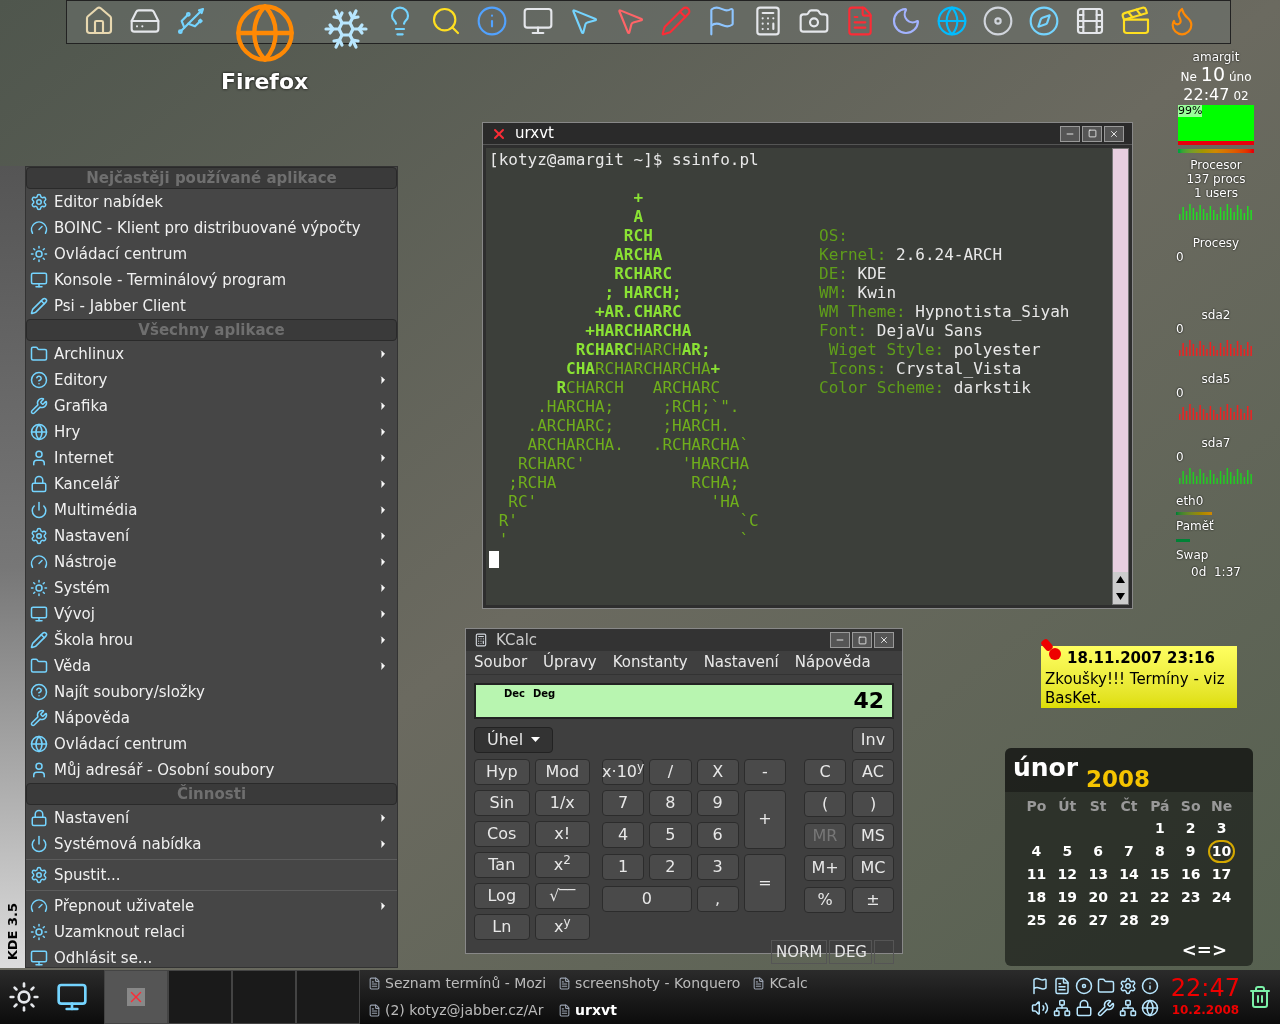 The height and width of the screenshot is (1024, 1280). I want to click on keypad-key: 6, so click(717, 834).